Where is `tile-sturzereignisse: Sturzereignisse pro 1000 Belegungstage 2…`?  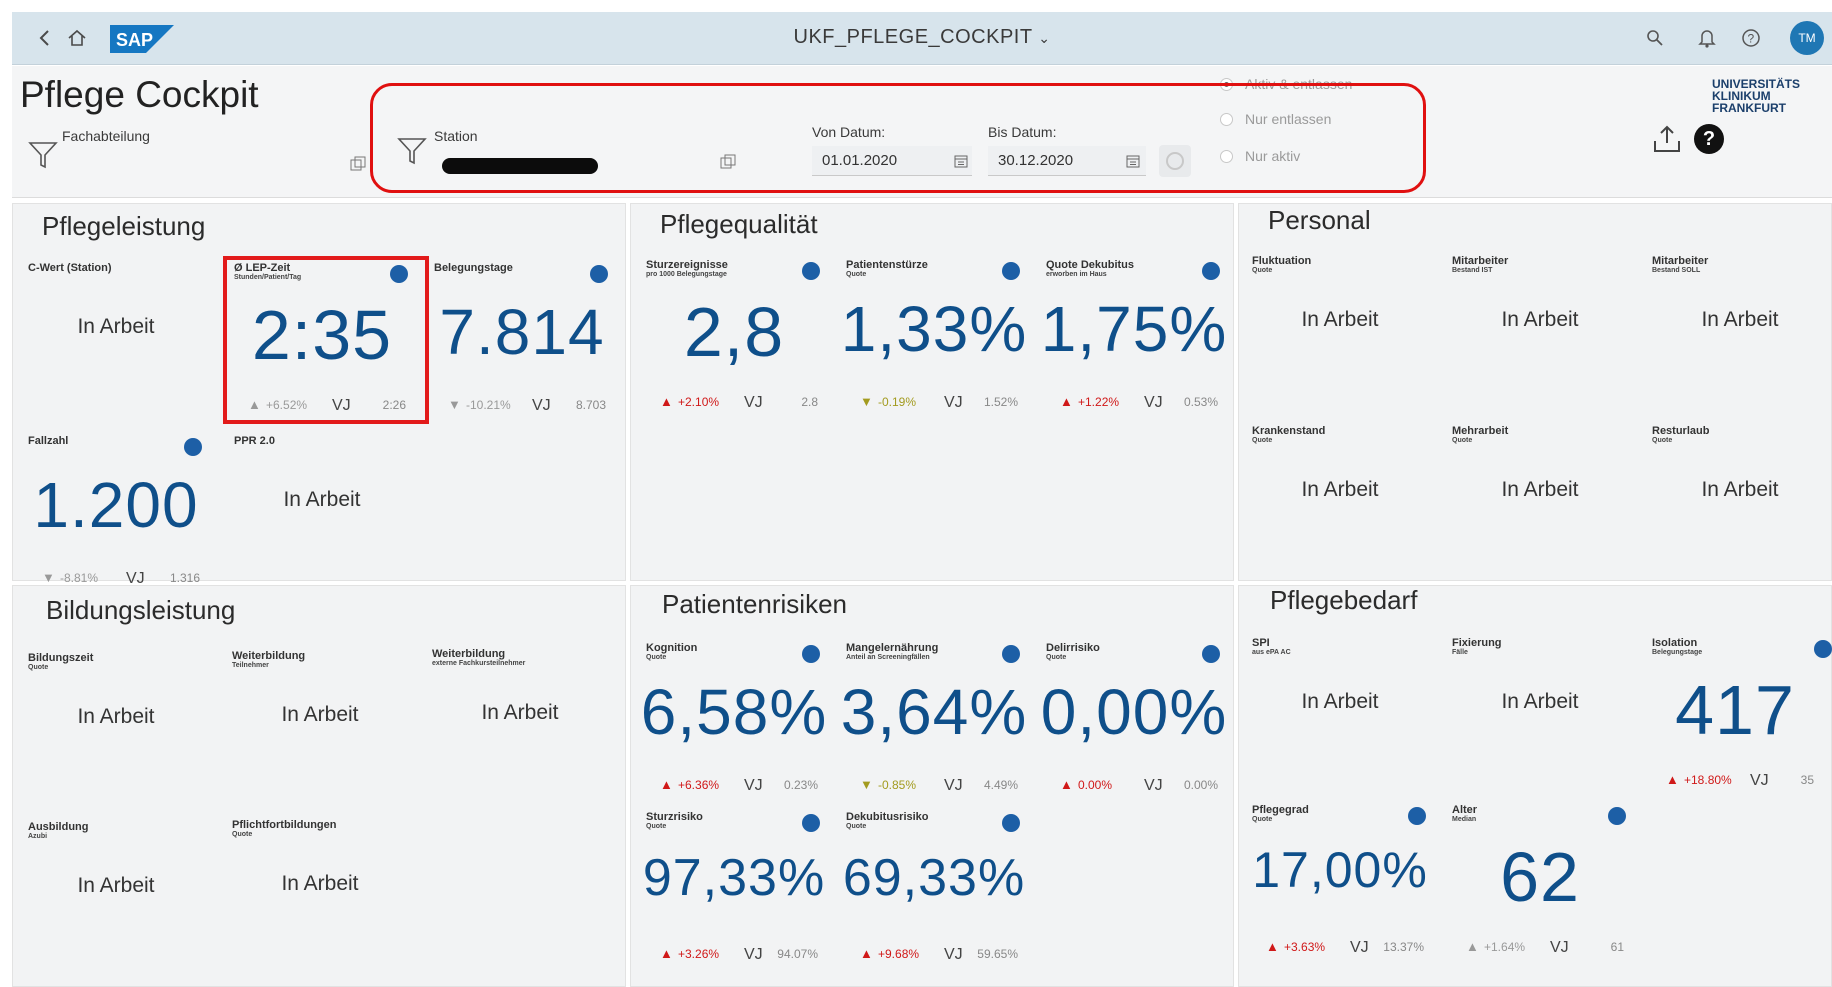 tile-sturzereignisse: Sturzereignisse pro 1000 Belegungstage 2… is located at coordinates (734, 337).